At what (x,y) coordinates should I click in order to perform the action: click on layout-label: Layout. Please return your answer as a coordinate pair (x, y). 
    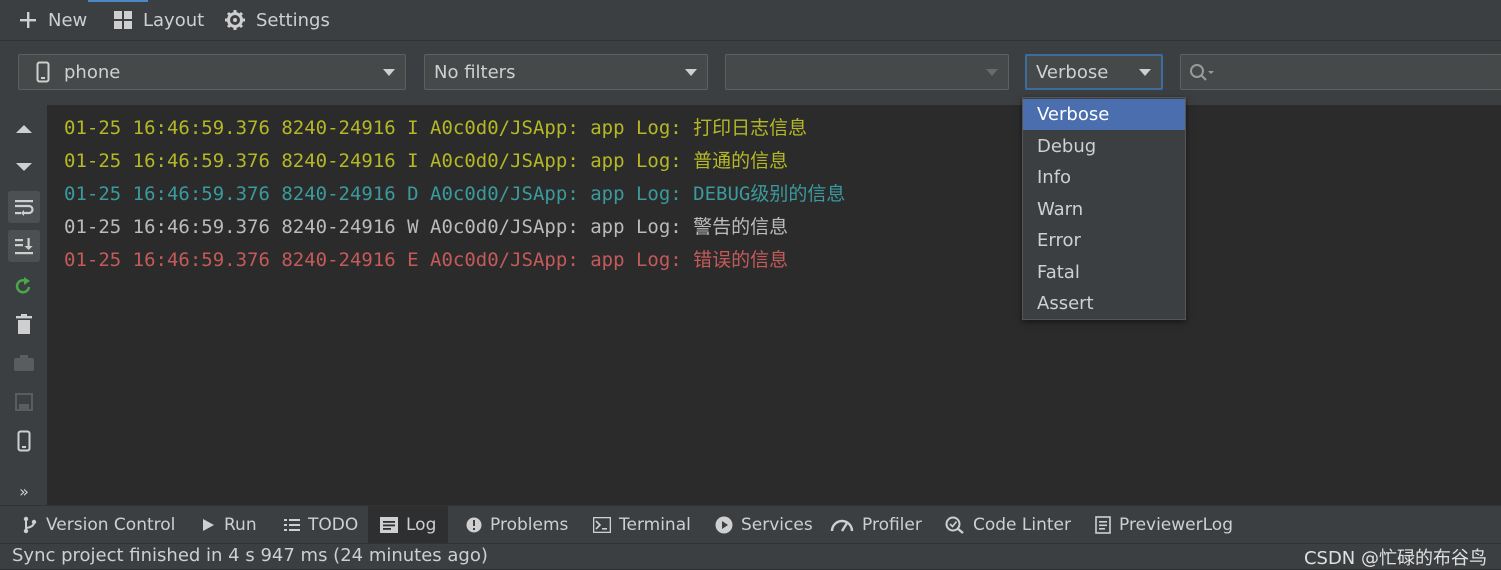
    Looking at the image, I should click on (174, 20).